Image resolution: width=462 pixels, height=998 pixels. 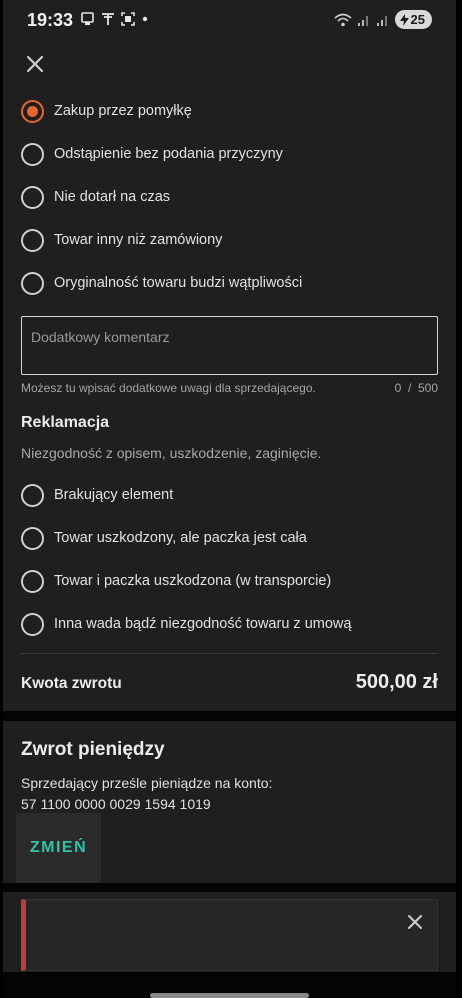 I want to click on dot-icon, so click(x=145, y=19).